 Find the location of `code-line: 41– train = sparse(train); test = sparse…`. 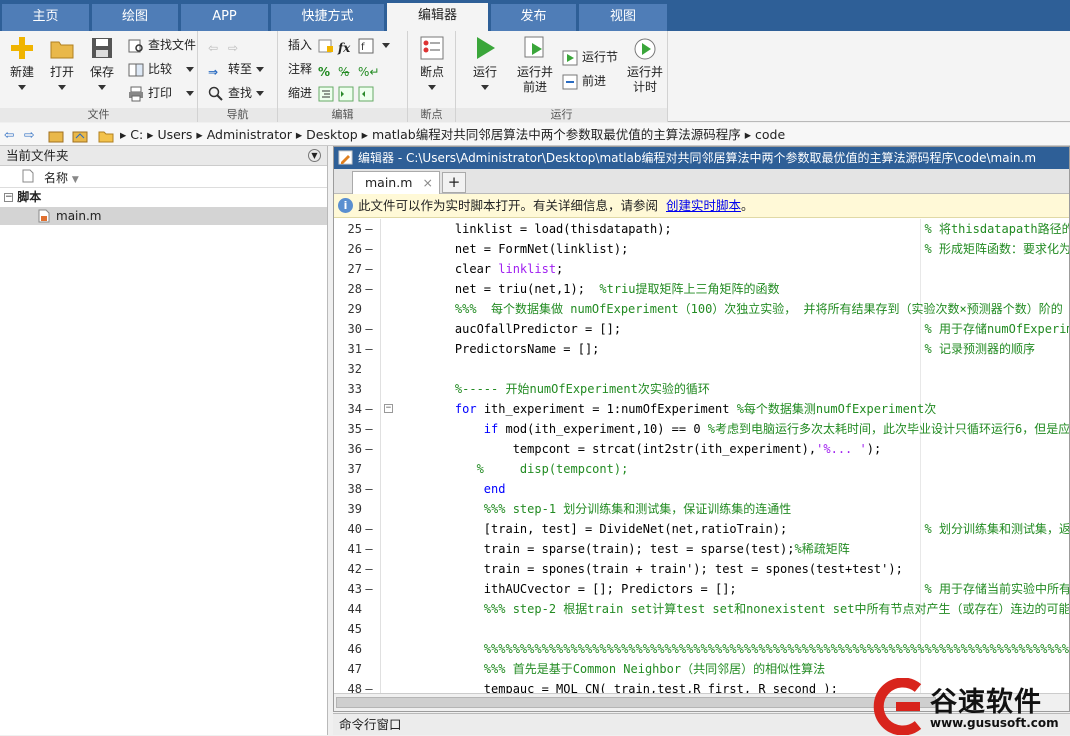

code-line: 41– train = sparse(train); test = sparse… is located at coordinates (701, 549).